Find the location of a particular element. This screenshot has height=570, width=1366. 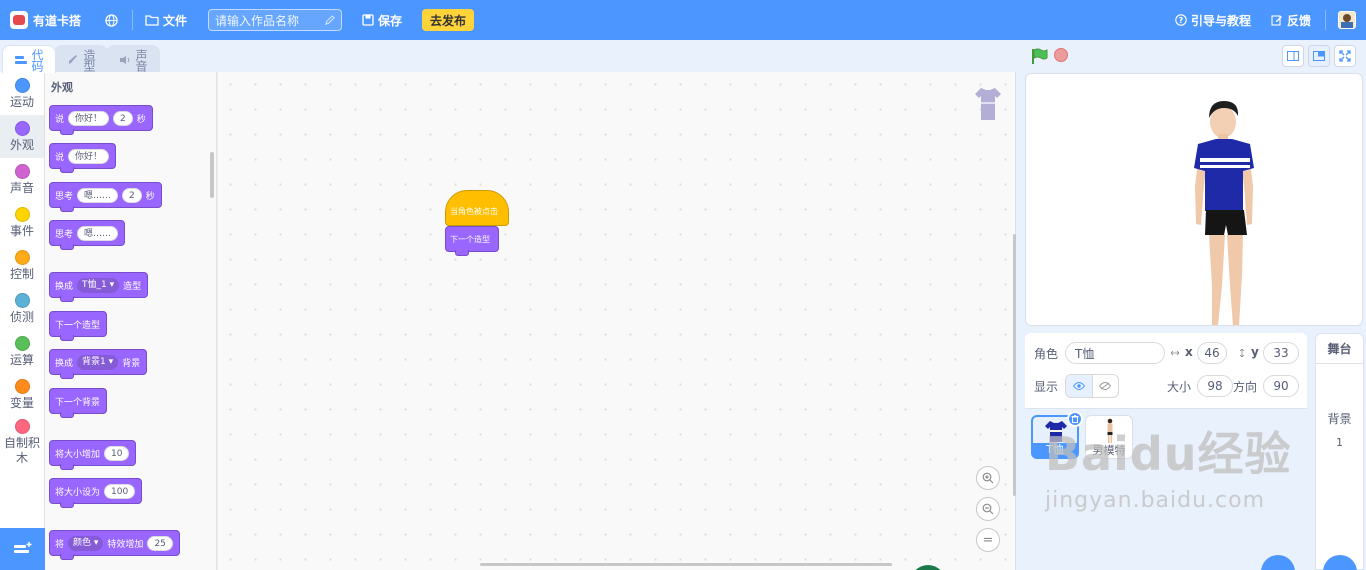

dropdown-value: 背景1 is located at coordinates (94, 361).